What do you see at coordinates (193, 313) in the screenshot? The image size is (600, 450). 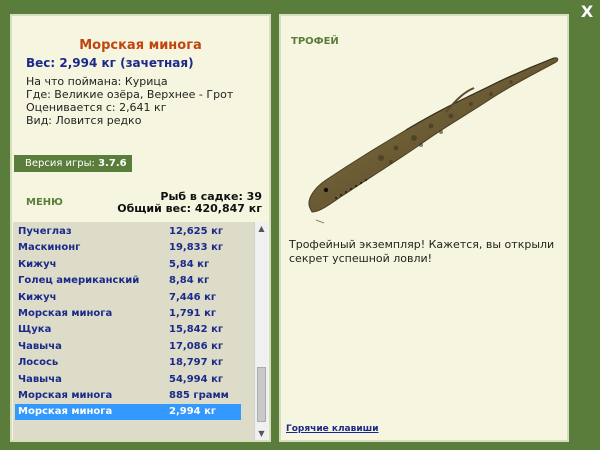 I see `catch-fish-weight: 1,791 кг` at bounding box center [193, 313].